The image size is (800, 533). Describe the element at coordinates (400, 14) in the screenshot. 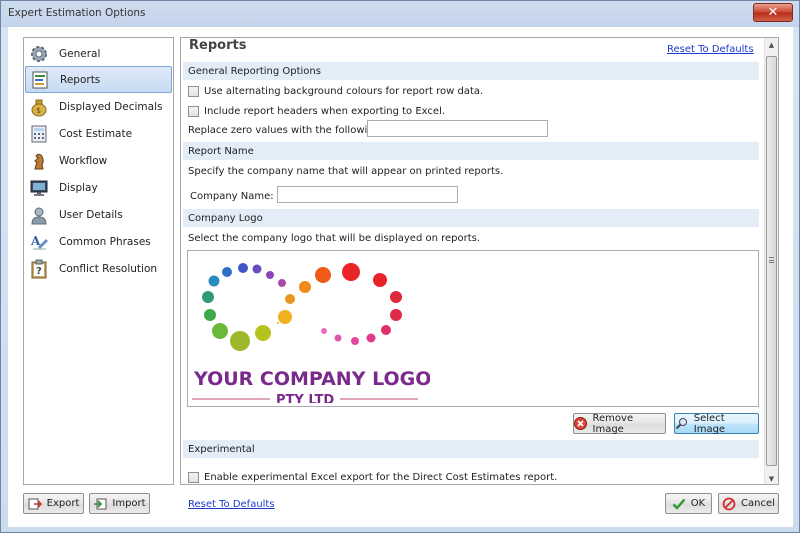

I see `title-bar: Expert Estimation Options ✕` at that location.